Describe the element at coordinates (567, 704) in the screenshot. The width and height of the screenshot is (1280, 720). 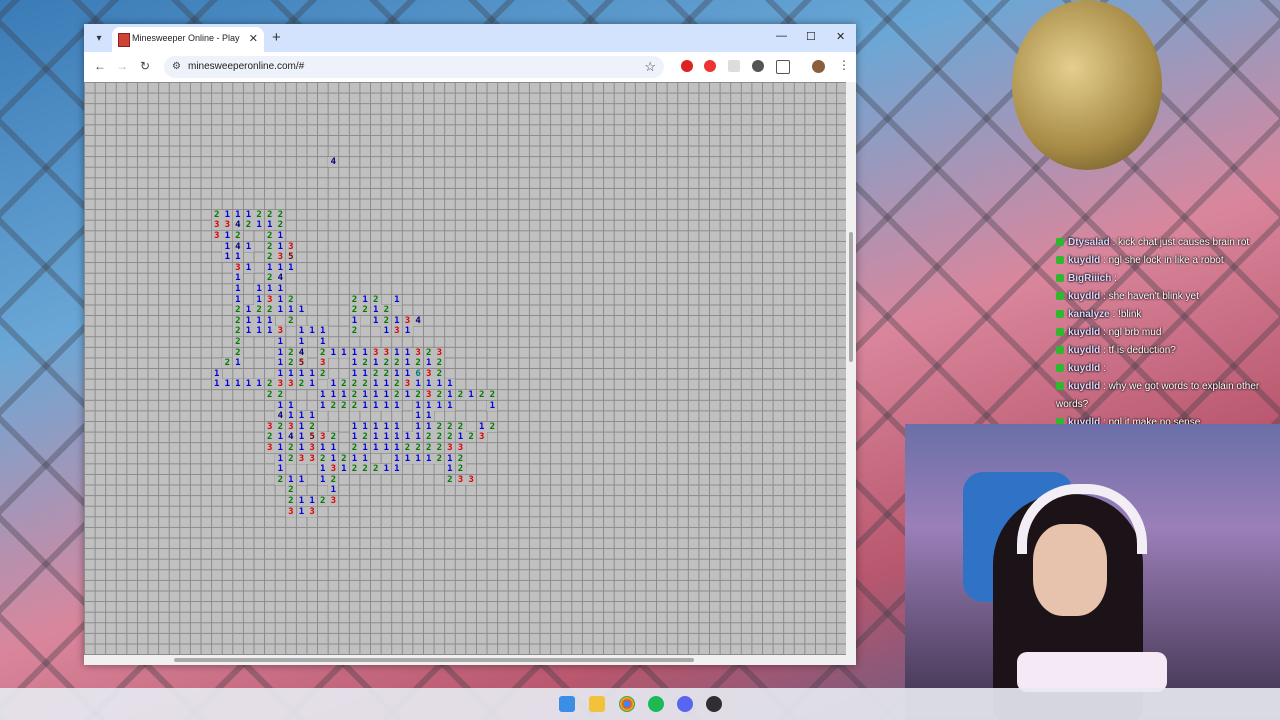
I see `windows-start-icon` at that location.